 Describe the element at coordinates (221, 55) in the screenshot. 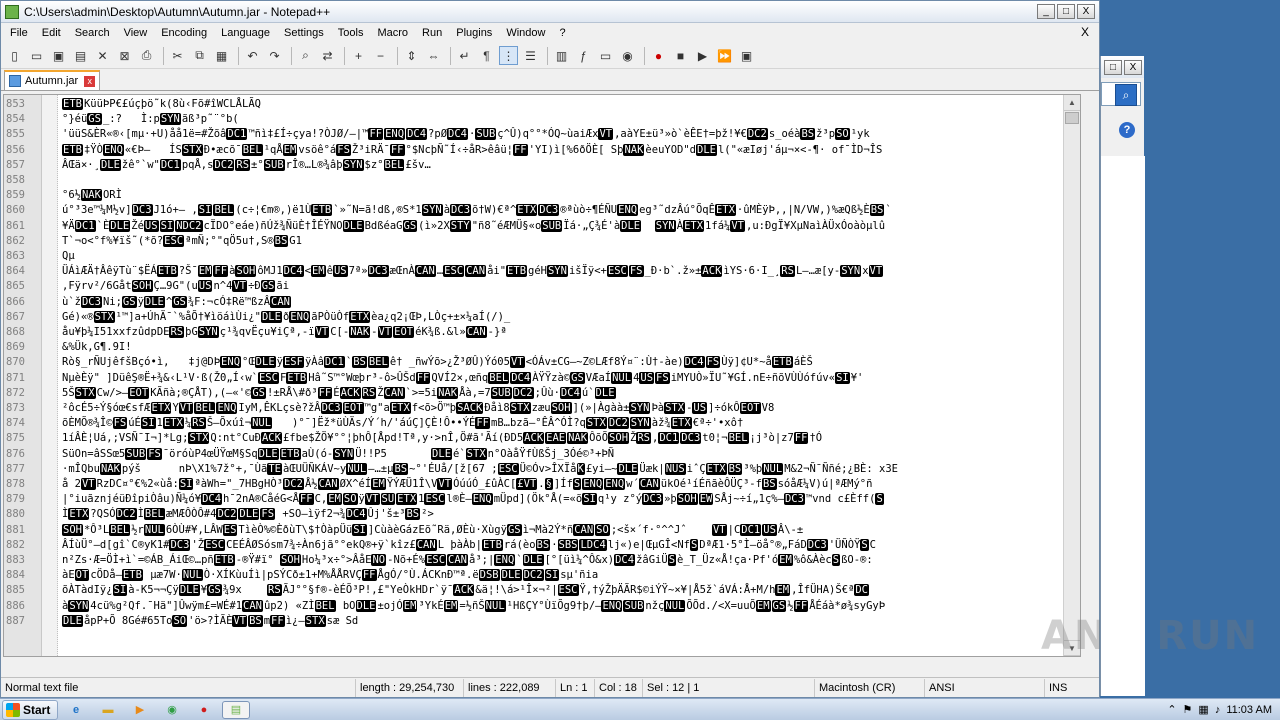

I see `paste-icon: ▦` at that location.